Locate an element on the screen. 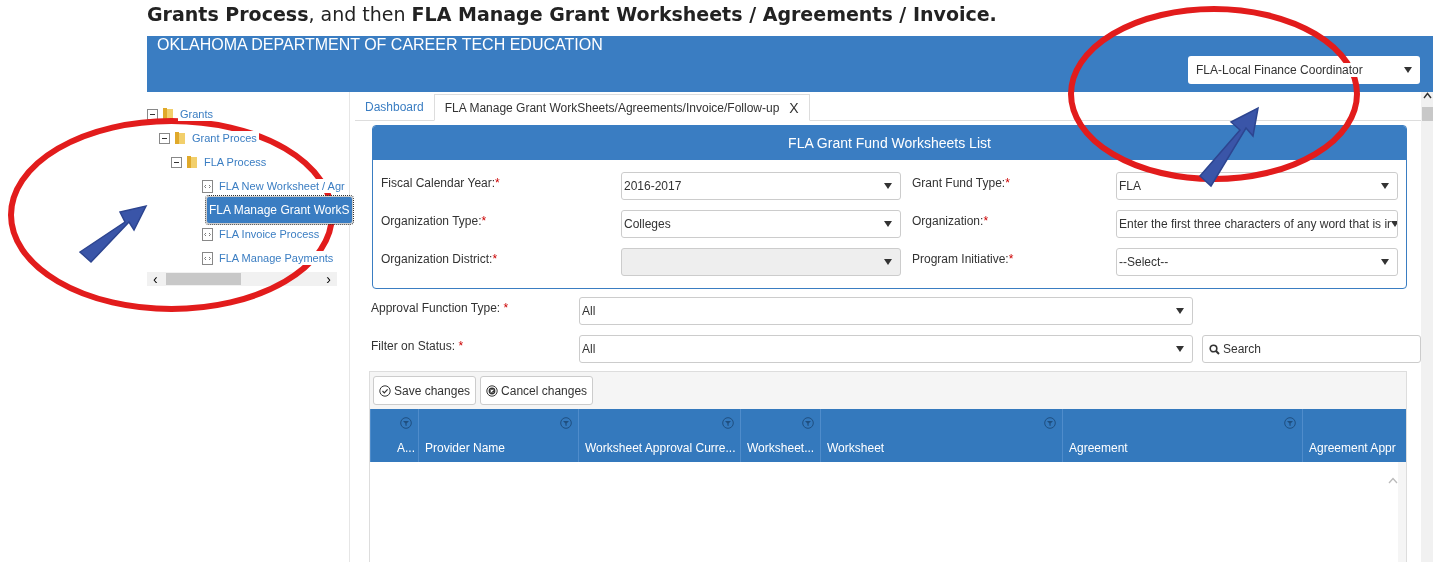 This screenshot has width=1441, height=562. field-label: Filter on Status: * is located at coordinates (418, 345).